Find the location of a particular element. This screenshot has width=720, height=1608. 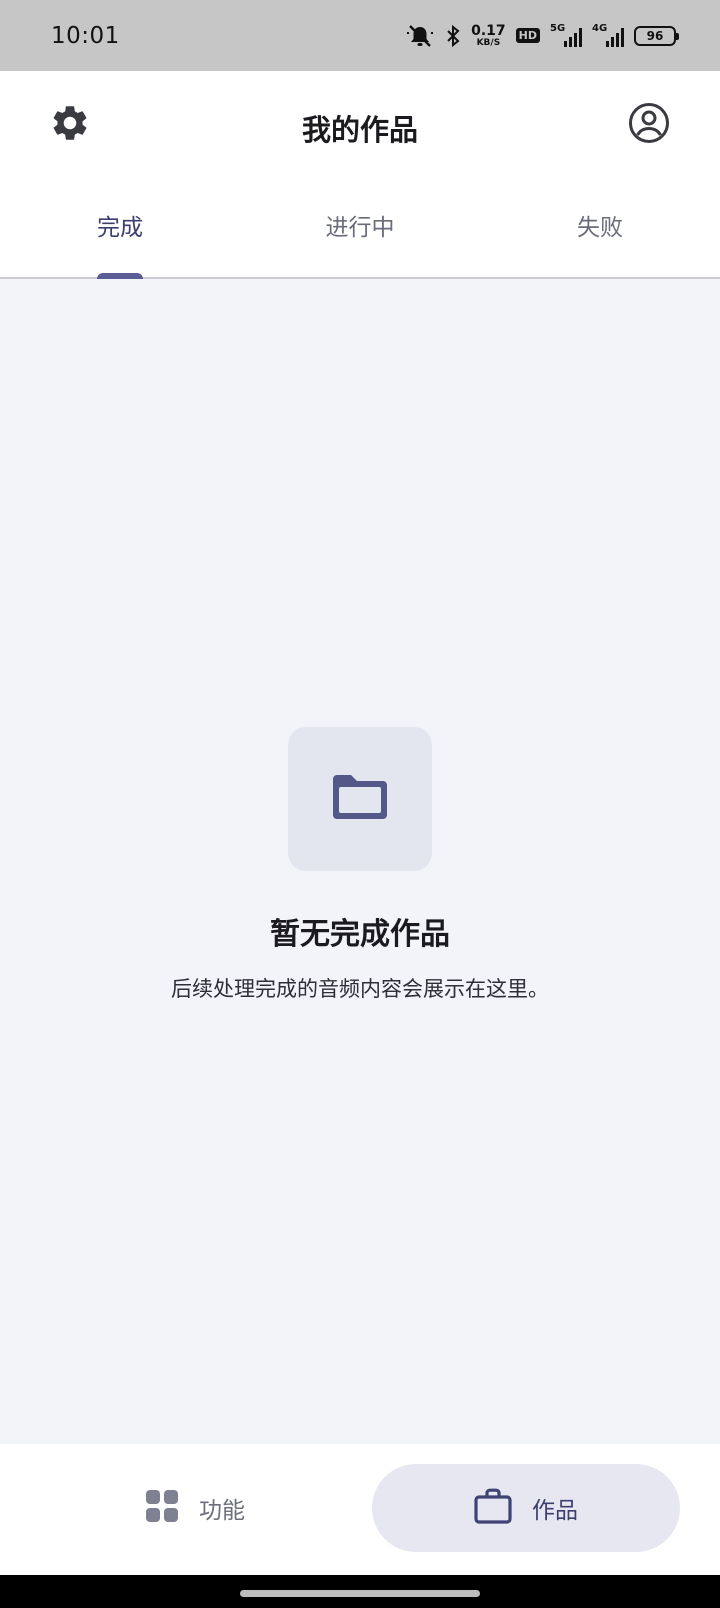

nav-label-works: 作品 is located at coordinates (555, 1511).